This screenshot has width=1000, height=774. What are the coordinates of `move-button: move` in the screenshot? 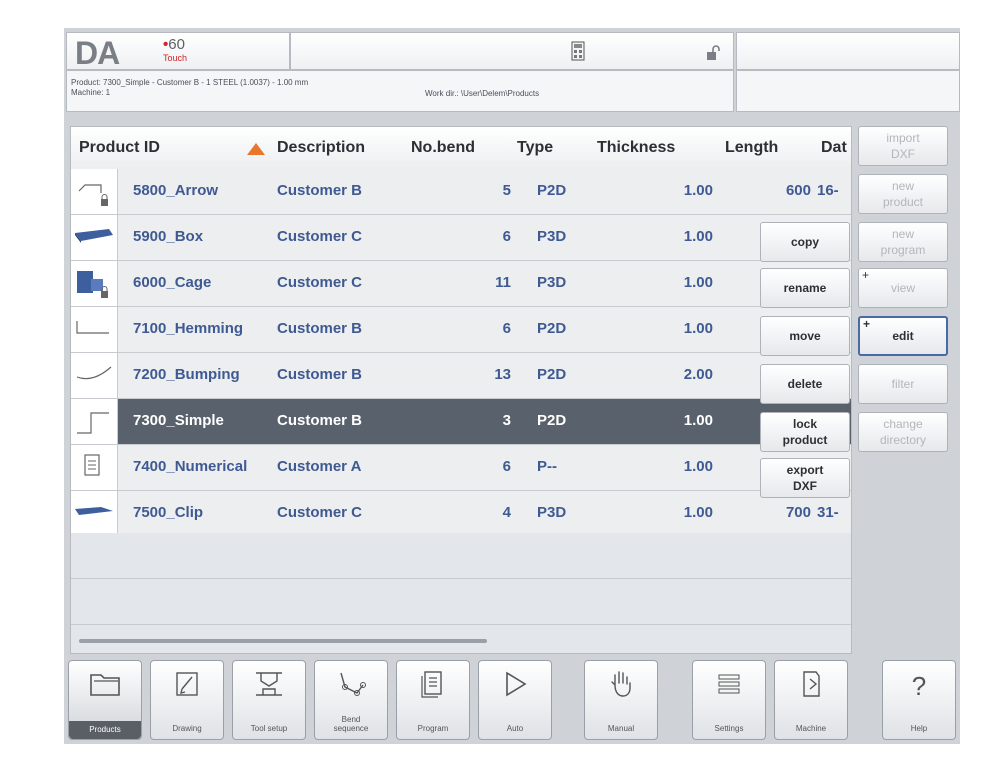 It's located at (805, 336).